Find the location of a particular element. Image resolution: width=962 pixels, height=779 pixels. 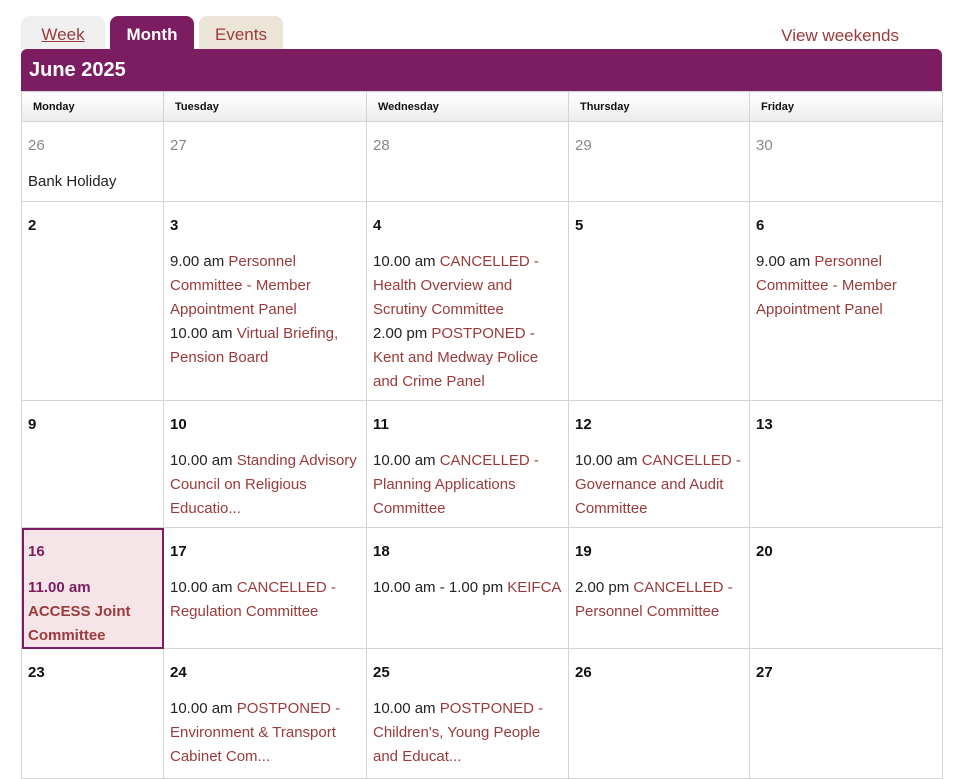

day-cell: 9 is located at coordinates (92, 464).